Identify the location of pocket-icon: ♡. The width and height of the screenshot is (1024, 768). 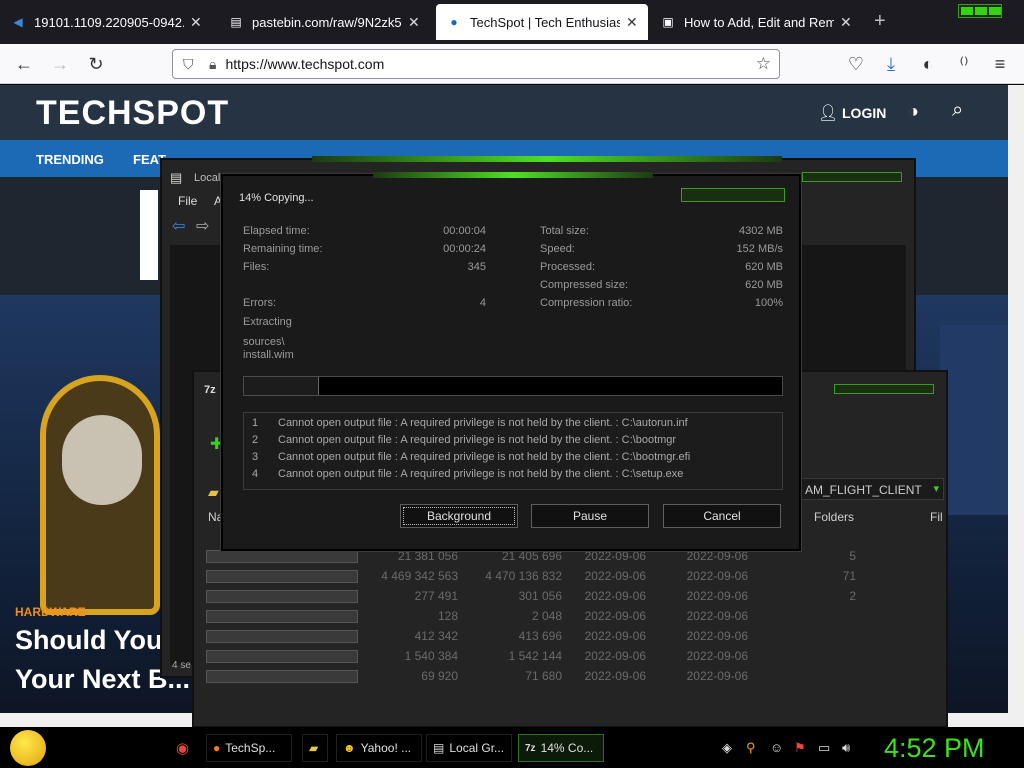
(856, 64).